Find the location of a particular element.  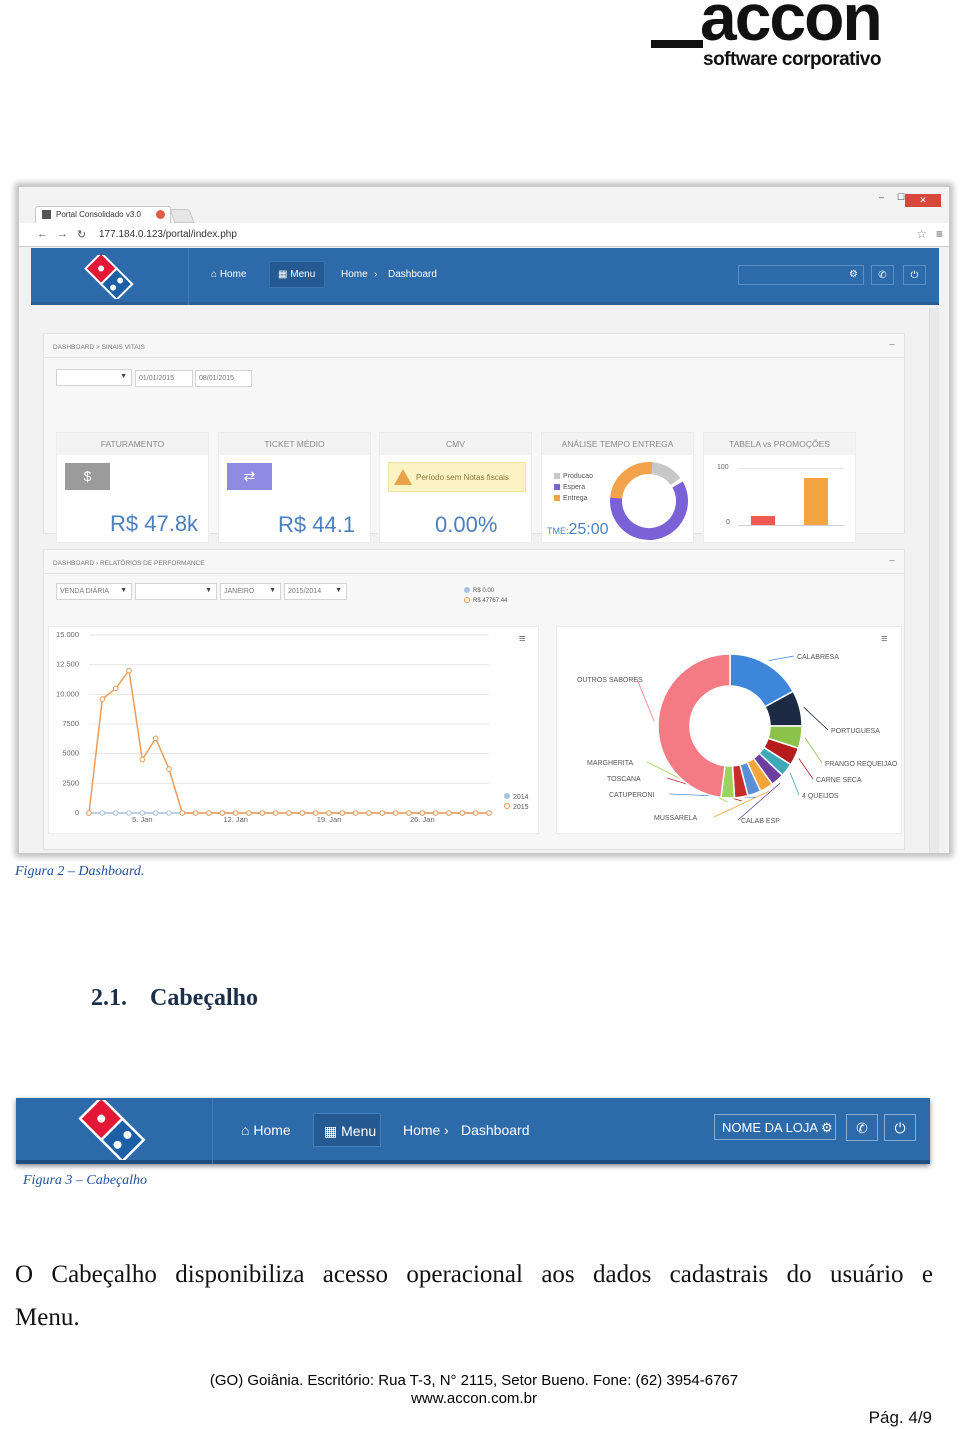

perf-legend-2015: R$ 47767.44 is located at coordinates (485, 600).